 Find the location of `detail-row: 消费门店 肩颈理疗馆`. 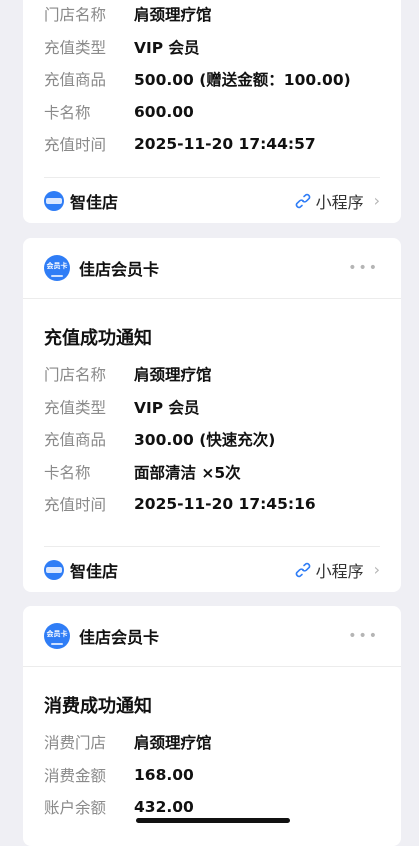

detail-row: 消费门店 肩颈理疗馆 is located at coordinates (212, 742).